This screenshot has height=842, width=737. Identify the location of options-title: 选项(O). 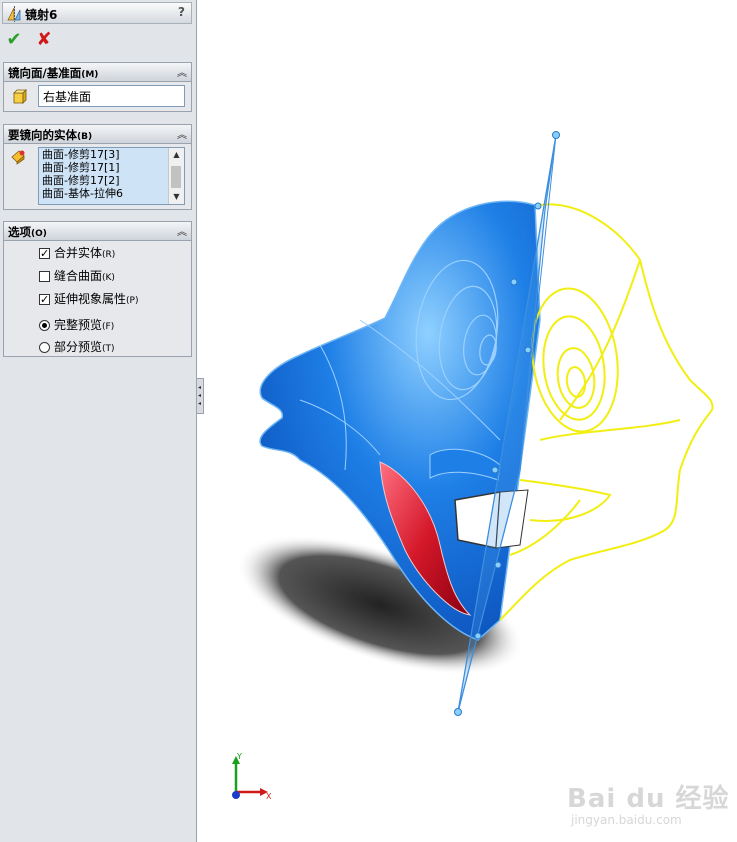
(27, 232).